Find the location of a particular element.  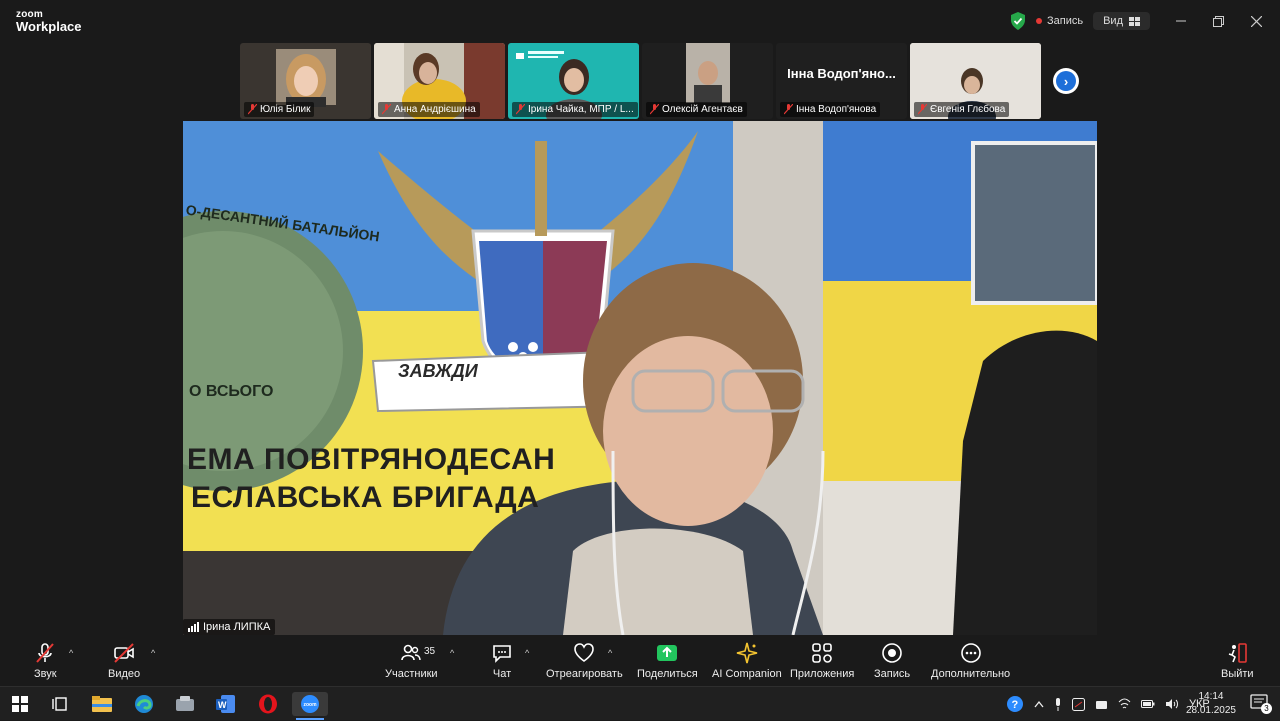

audio-button: Звук is located at coordinates (45, 661).